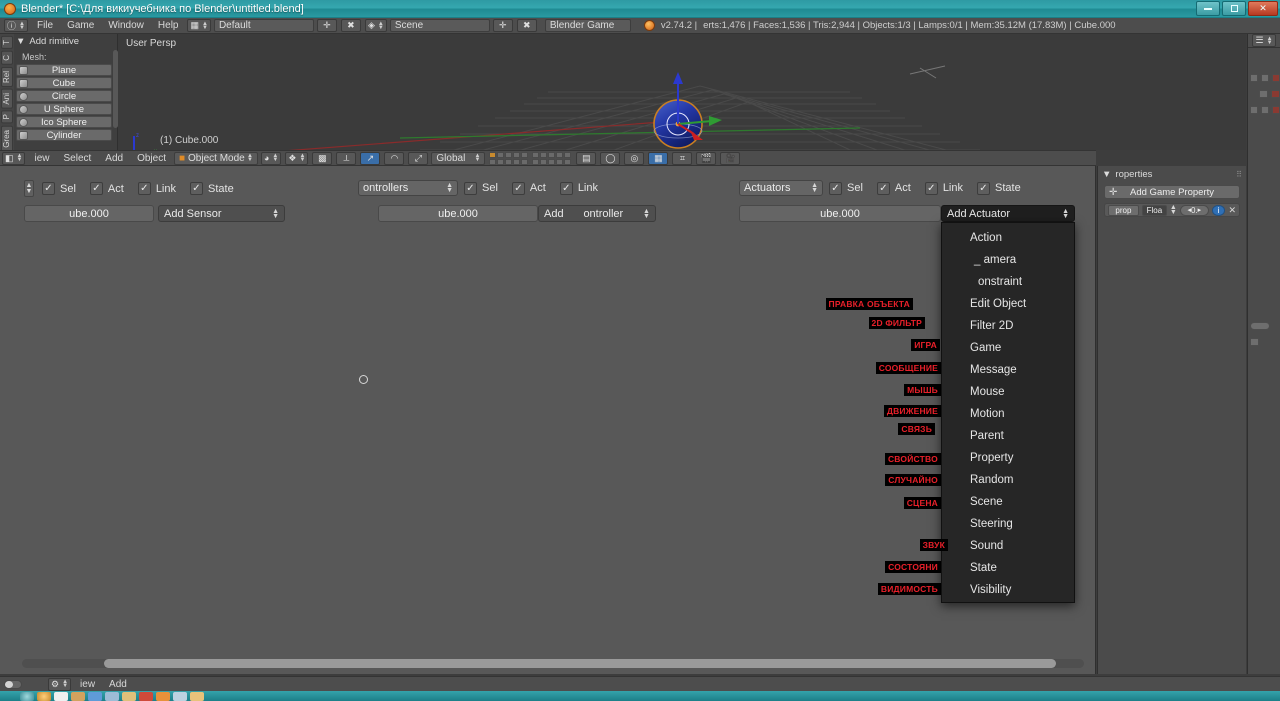  I want to click on menu-window: Window, so click(126, 25).